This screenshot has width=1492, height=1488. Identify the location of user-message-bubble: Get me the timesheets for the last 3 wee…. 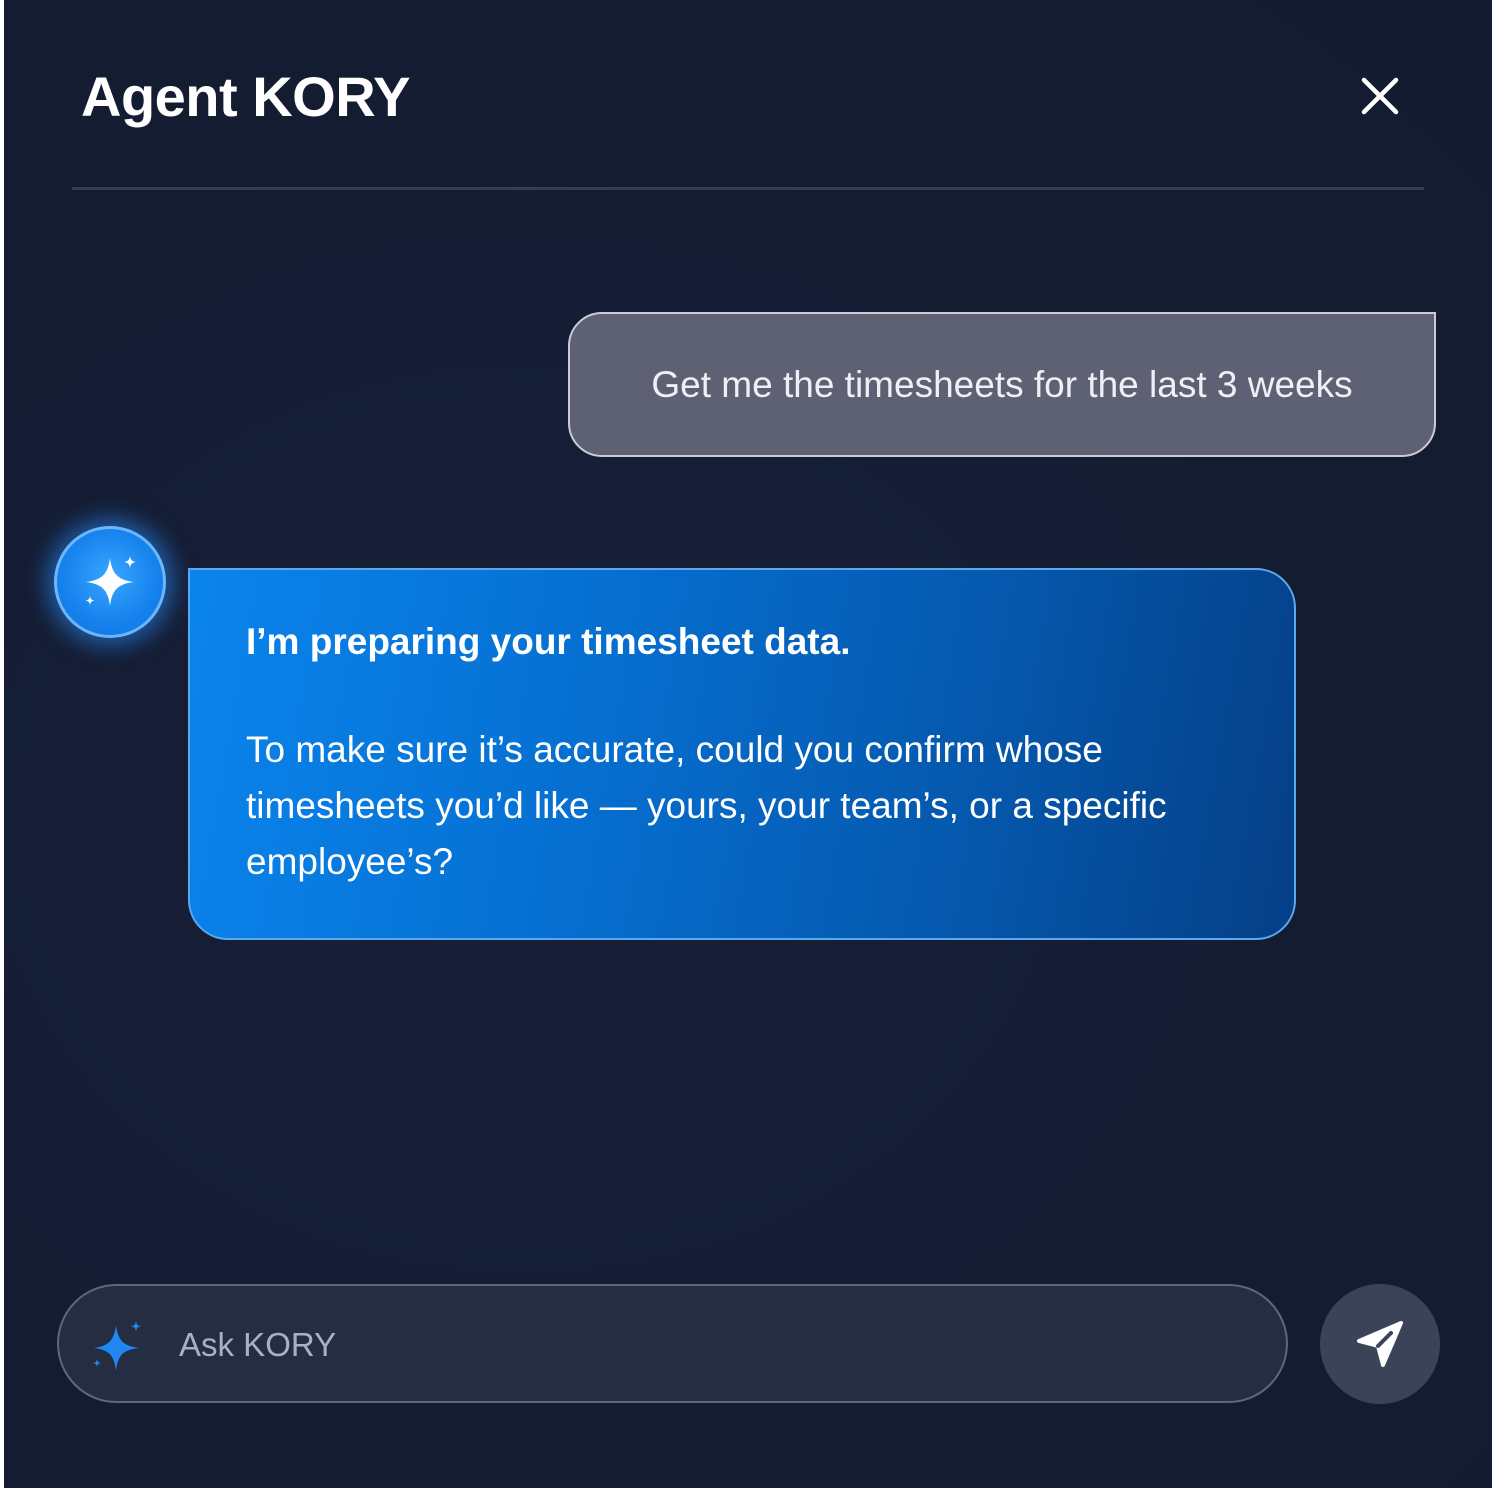
(1002, 384).